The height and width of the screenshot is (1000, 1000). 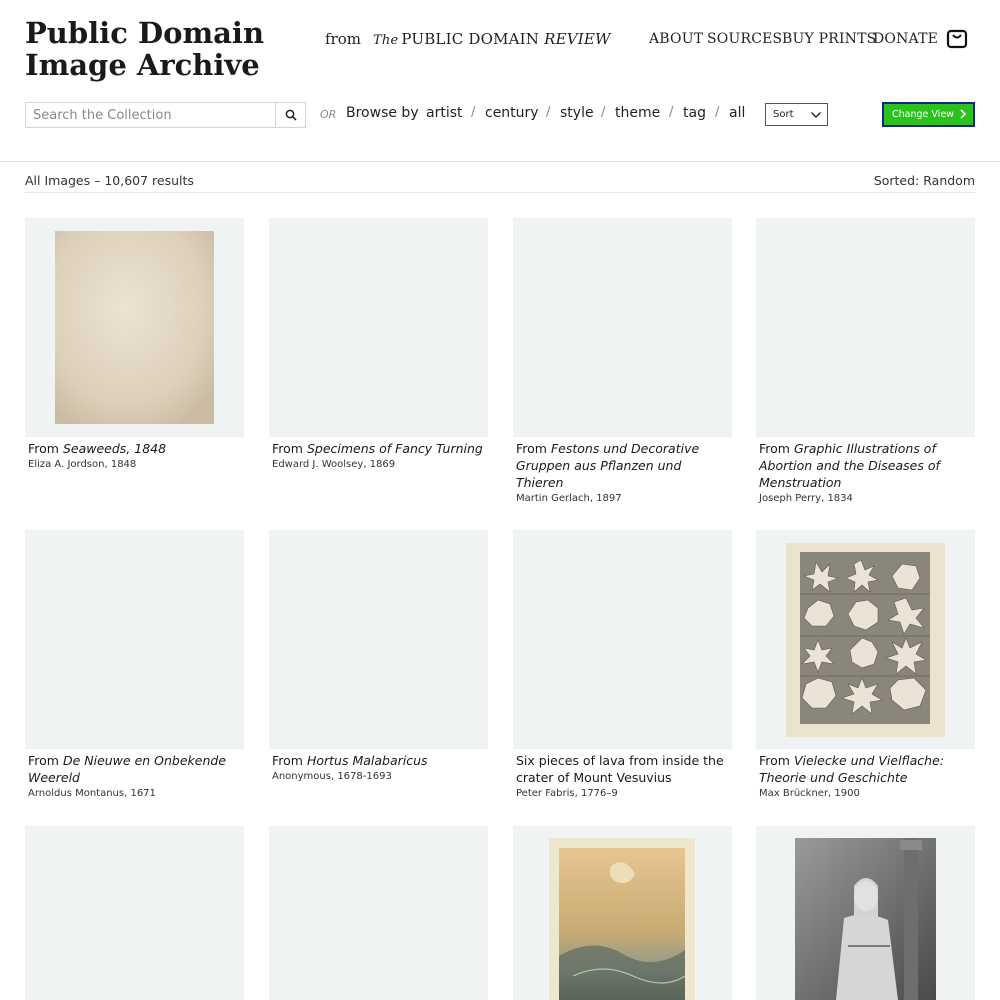 I want to click on nav-buy-prints: BUY PRINTS, so click(x=829, y=39).